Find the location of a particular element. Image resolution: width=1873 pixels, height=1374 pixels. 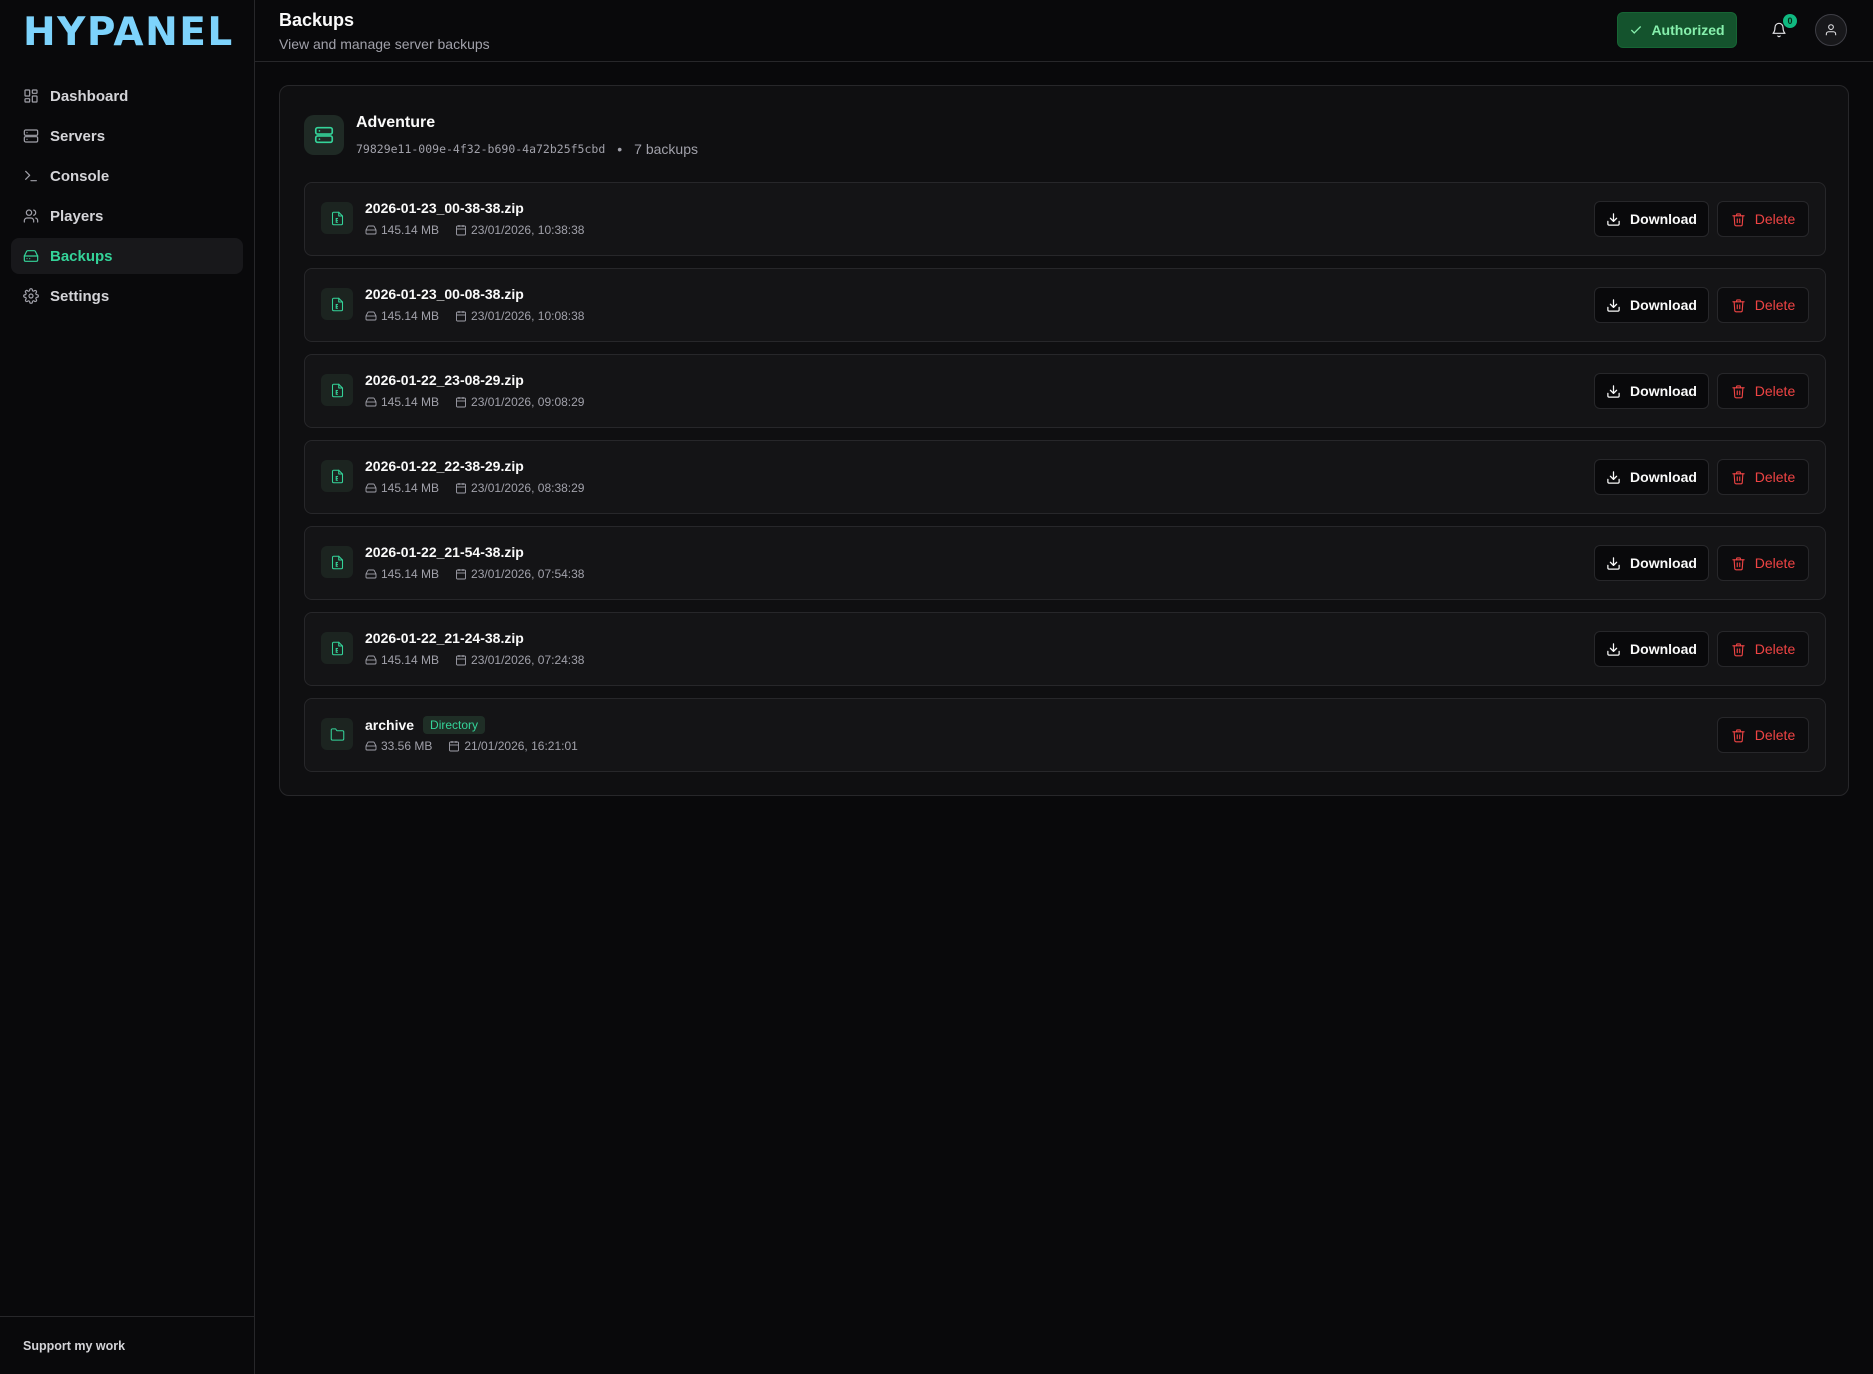

backup-meta: 145.14 MB 23/01/2026, 10:08:38 is located at coordinates (482, 316).